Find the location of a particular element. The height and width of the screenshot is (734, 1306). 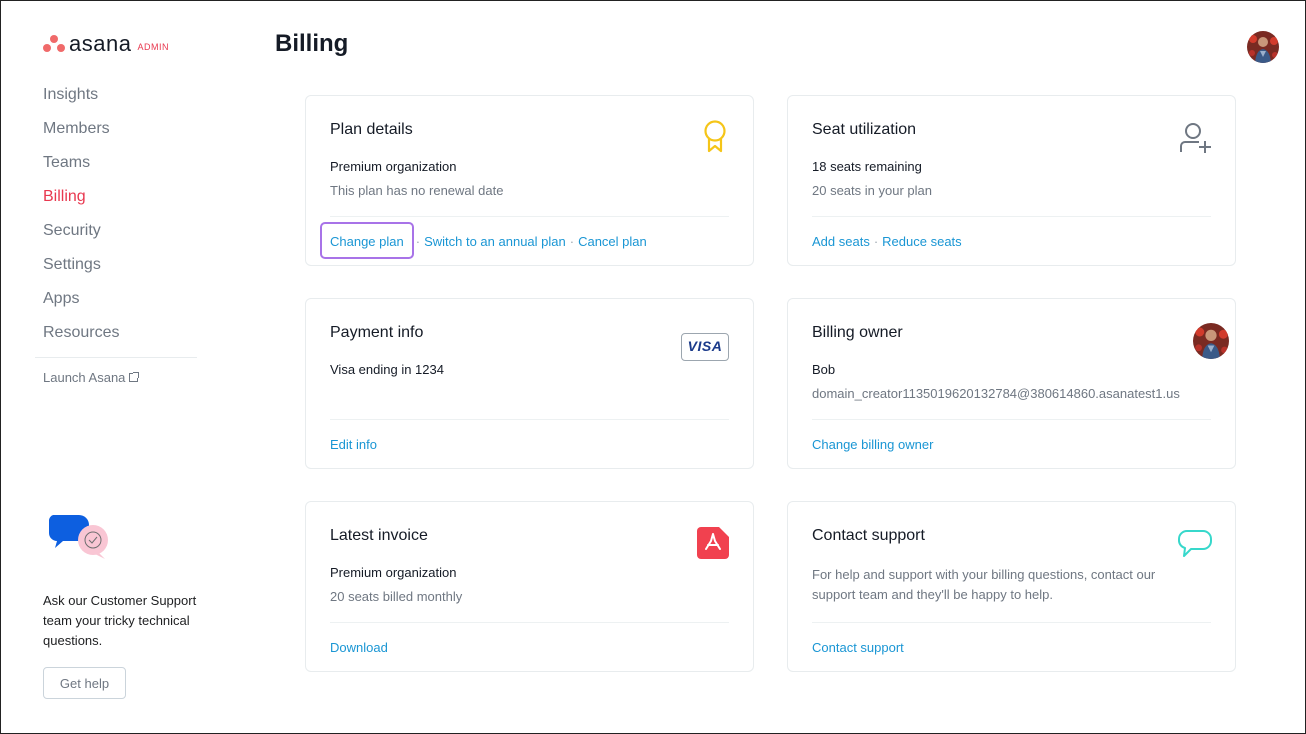

user-avatar is located at coordinates (1263, 47).